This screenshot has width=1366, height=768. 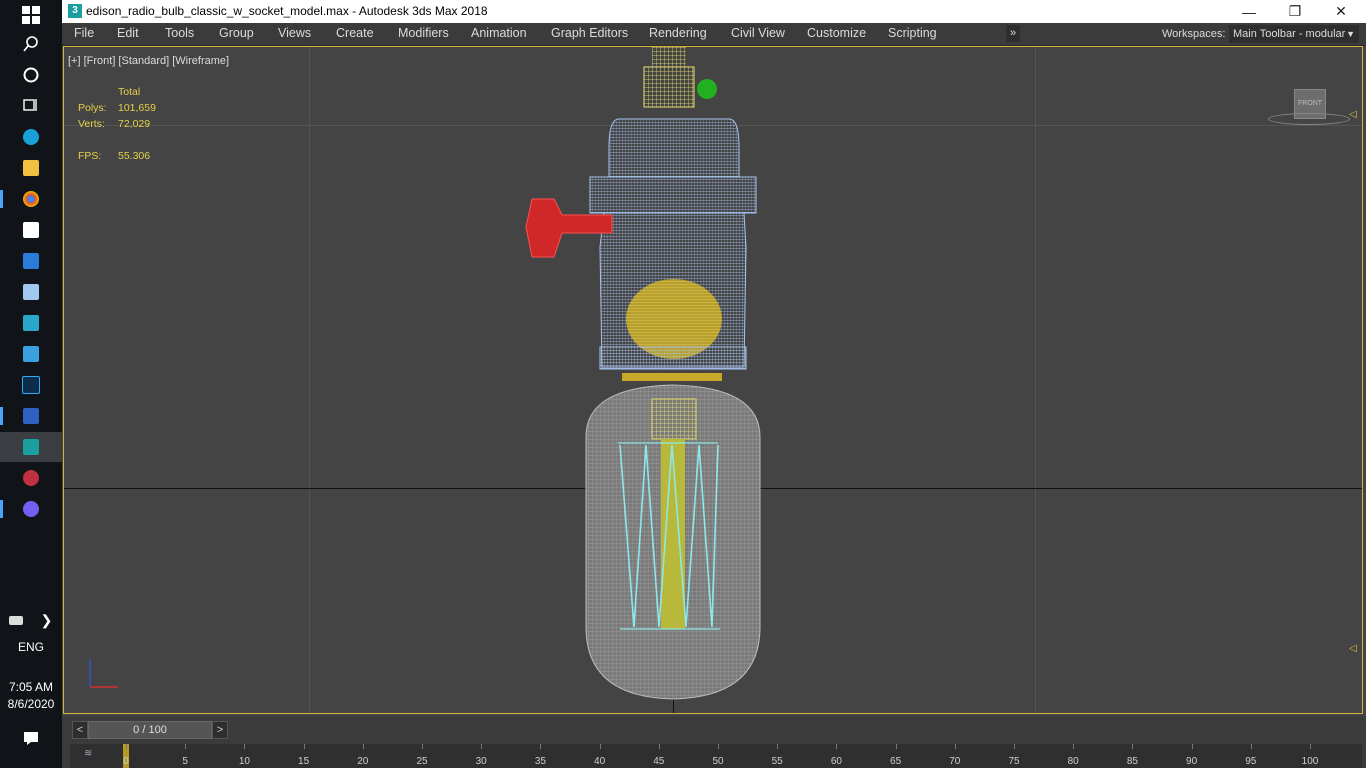 What do you see at coordinates (896, 761) in the screenshot?
I see `track-tick-label: 65` at bounding box center [896, 761].